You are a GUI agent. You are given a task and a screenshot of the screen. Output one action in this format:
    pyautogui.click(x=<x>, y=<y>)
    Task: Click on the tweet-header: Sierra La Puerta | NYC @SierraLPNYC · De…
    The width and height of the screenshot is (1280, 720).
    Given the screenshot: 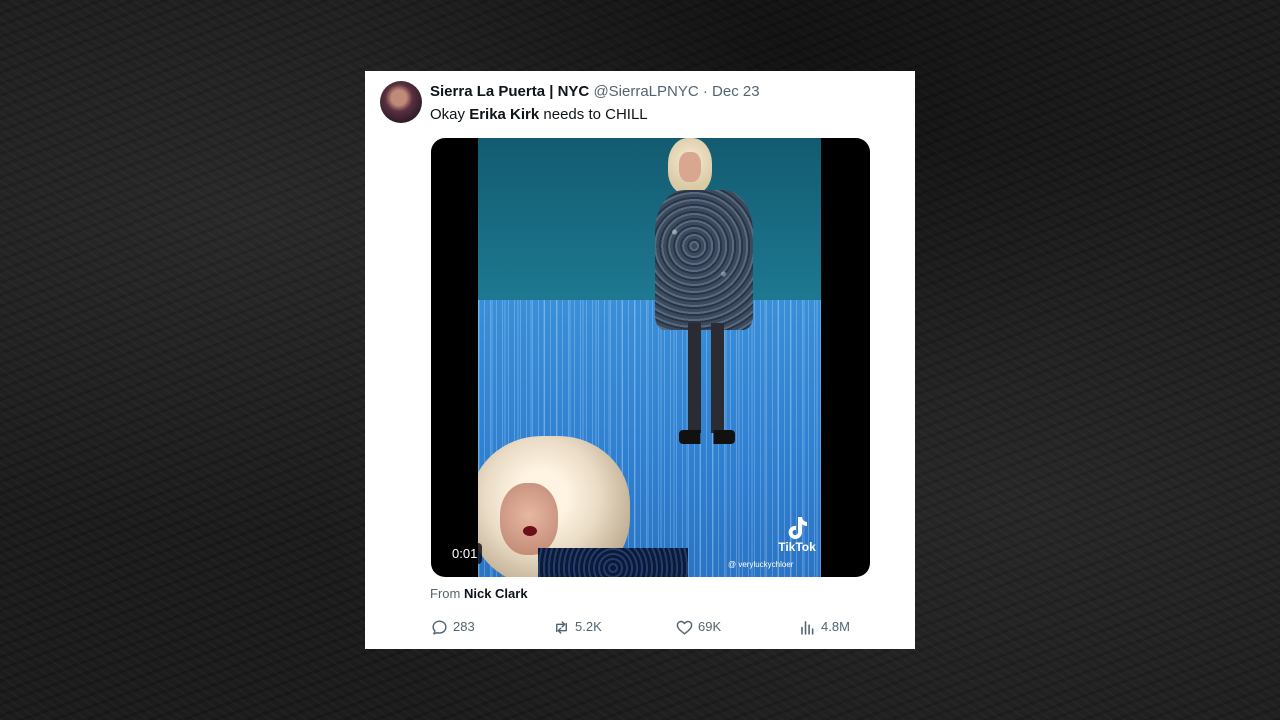 What is the action you would take?
    pyautogui.click(x=595, y=92)
    